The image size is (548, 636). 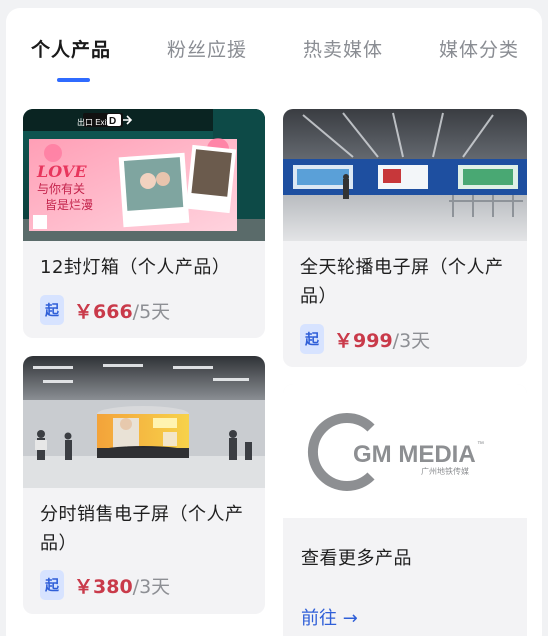 I want to click on go-link: 前往 →, so click(x=329, y=617).